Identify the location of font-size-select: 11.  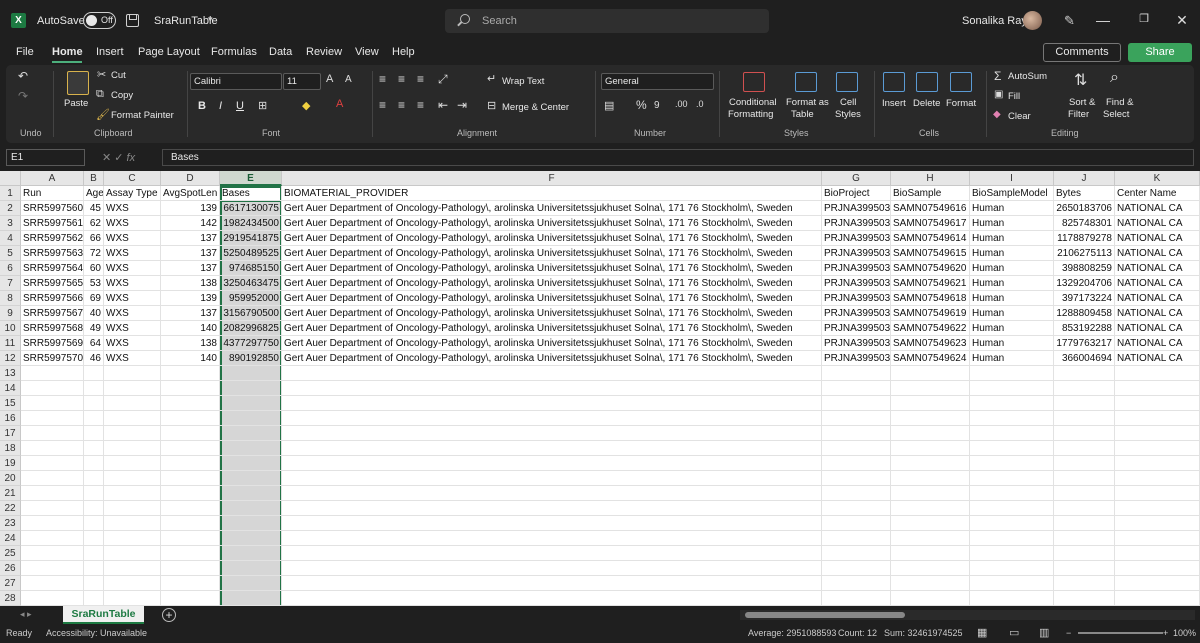
(302, 81).